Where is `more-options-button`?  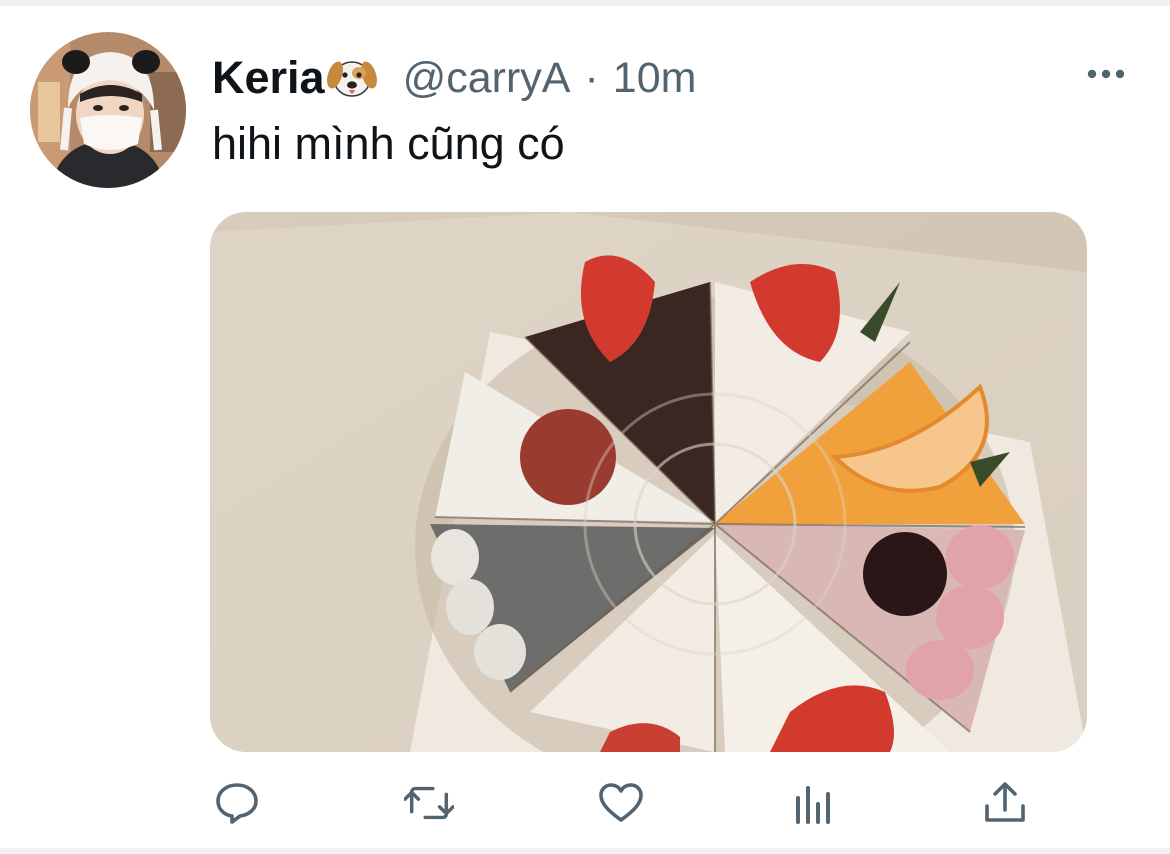 more-options-button is located at coordinates (1106, 74).